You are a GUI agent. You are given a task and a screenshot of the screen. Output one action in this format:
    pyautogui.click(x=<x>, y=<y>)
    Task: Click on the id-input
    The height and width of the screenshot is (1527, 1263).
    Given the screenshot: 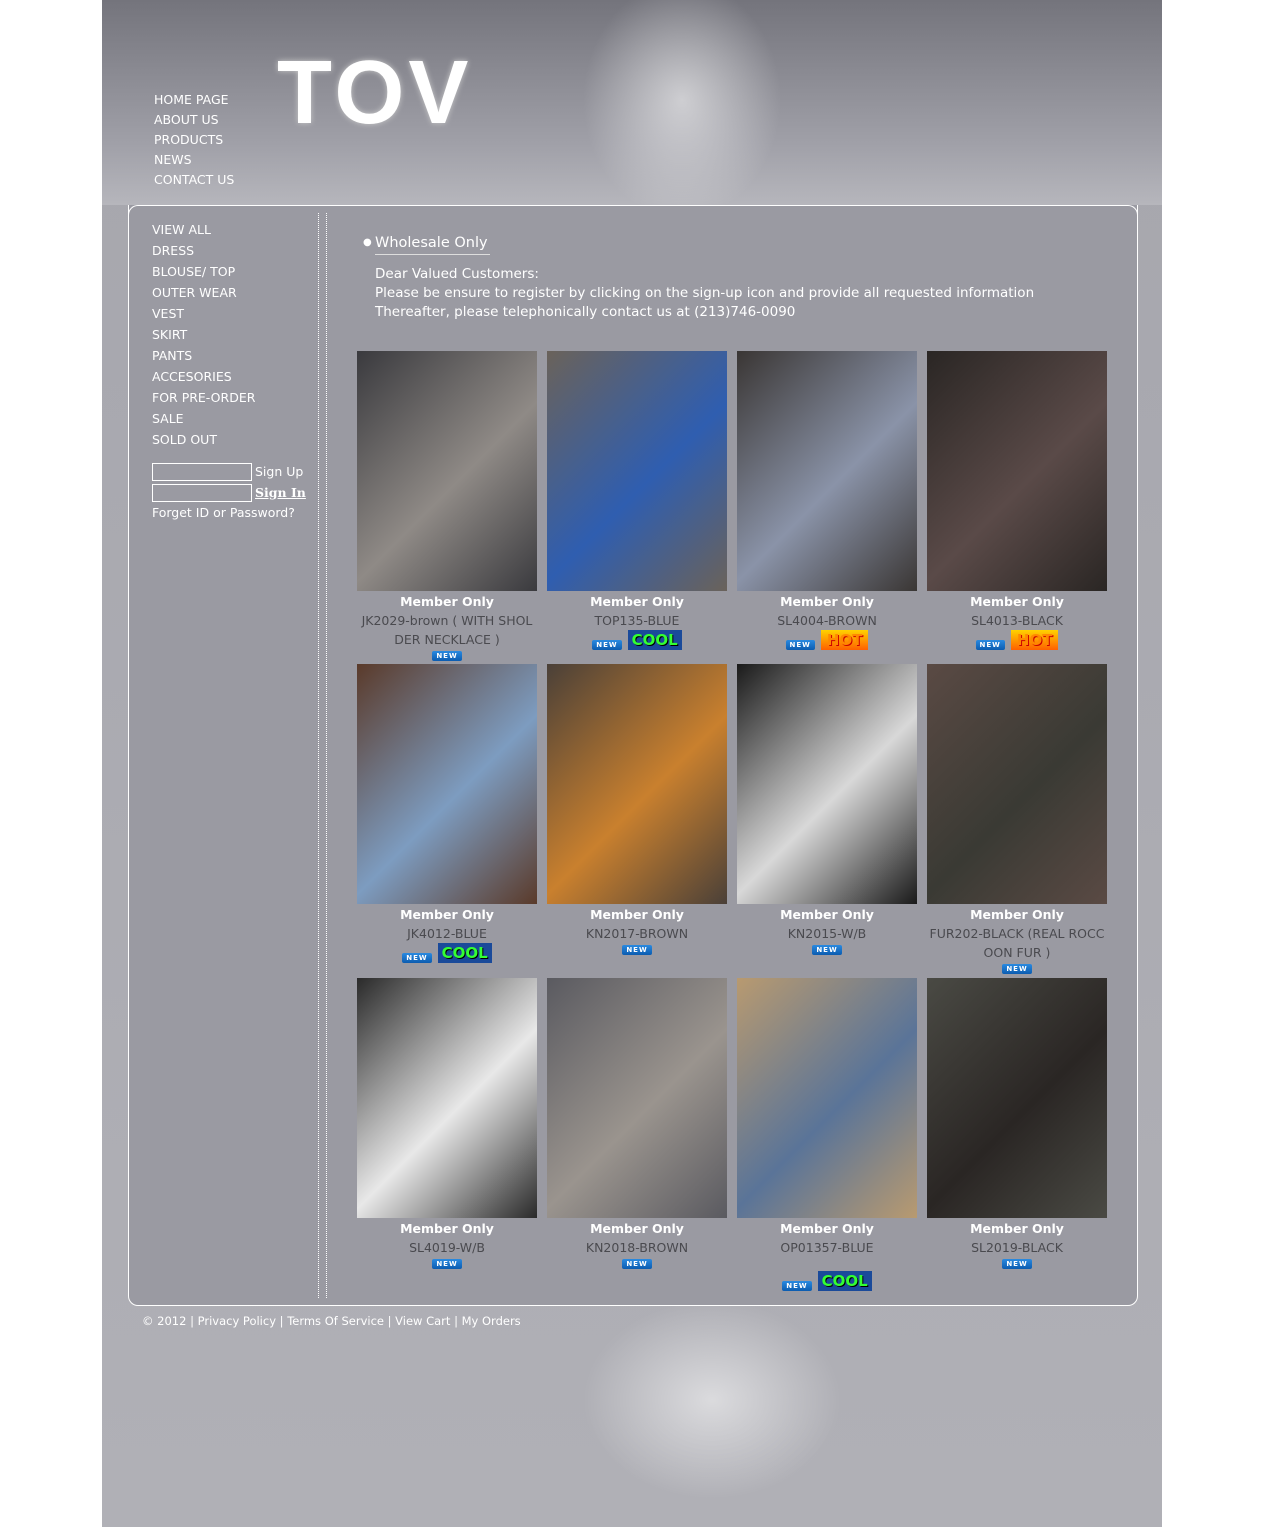 What is the action you would take?
    pyautogui.click(x=202, y=472)
    